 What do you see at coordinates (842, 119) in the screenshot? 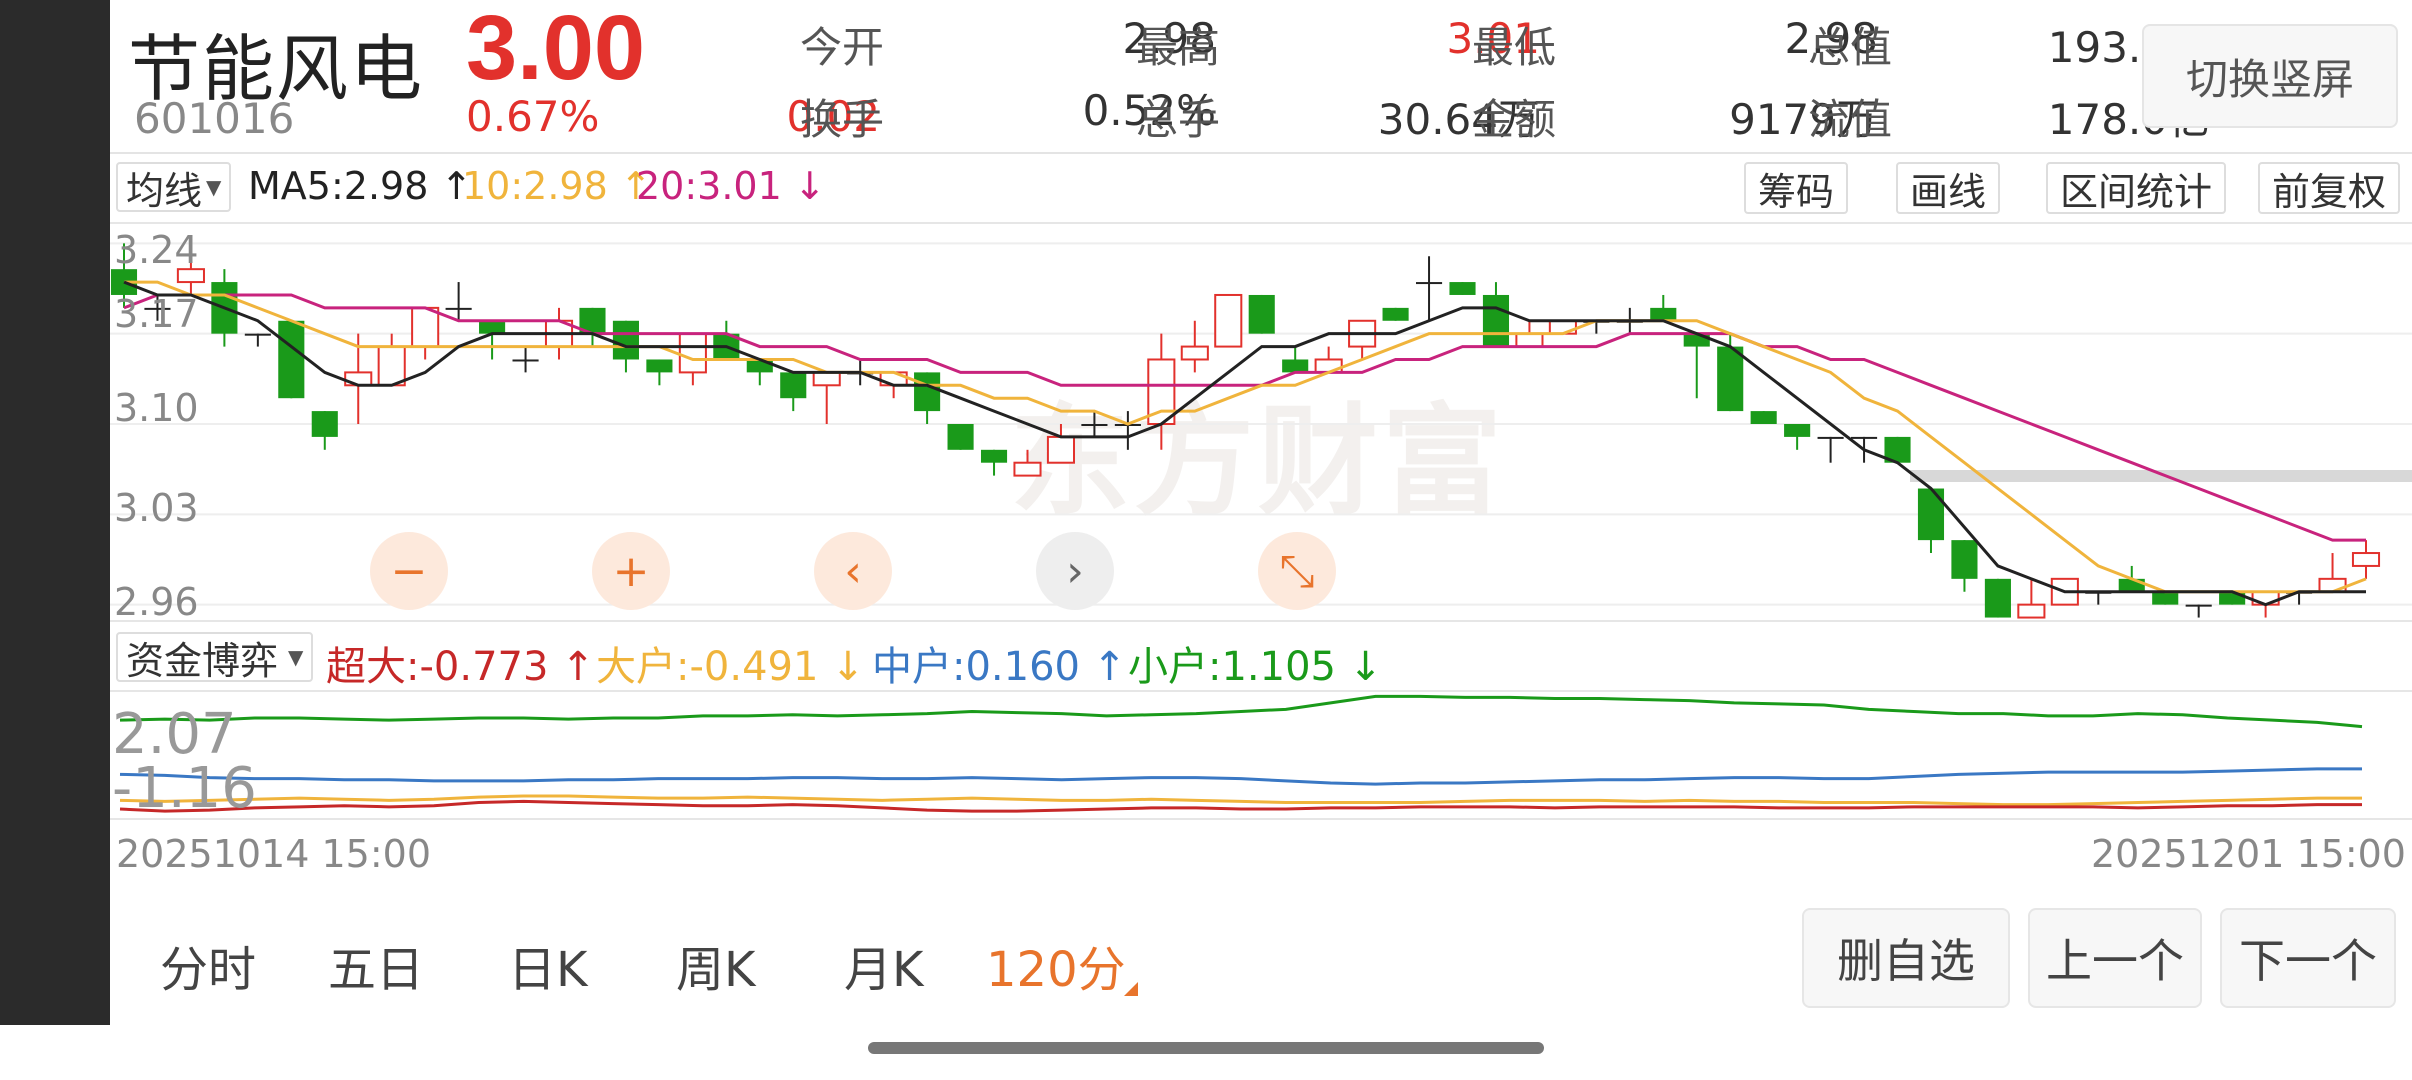
I see `quote-label-turnover: 换手` at bounding box center [842, 119].